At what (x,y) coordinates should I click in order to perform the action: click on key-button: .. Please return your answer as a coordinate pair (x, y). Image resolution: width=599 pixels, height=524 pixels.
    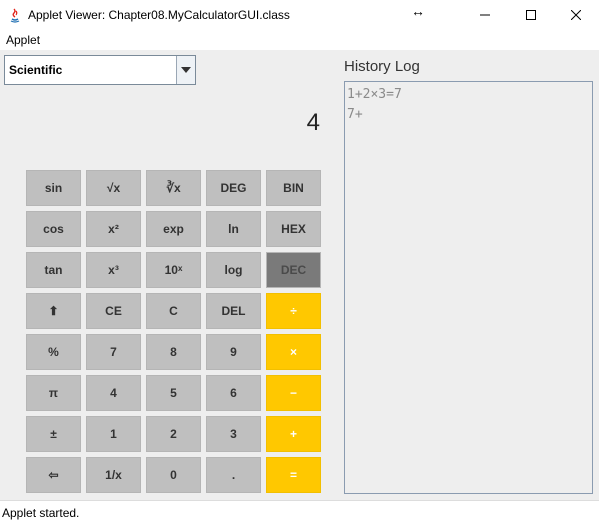
    Looking at the image, I should click on (233, 475).